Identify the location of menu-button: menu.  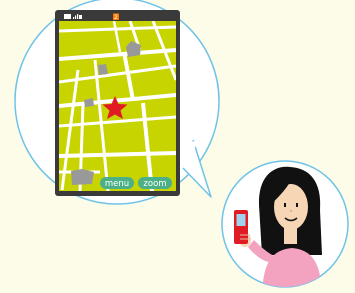
(117, 183).